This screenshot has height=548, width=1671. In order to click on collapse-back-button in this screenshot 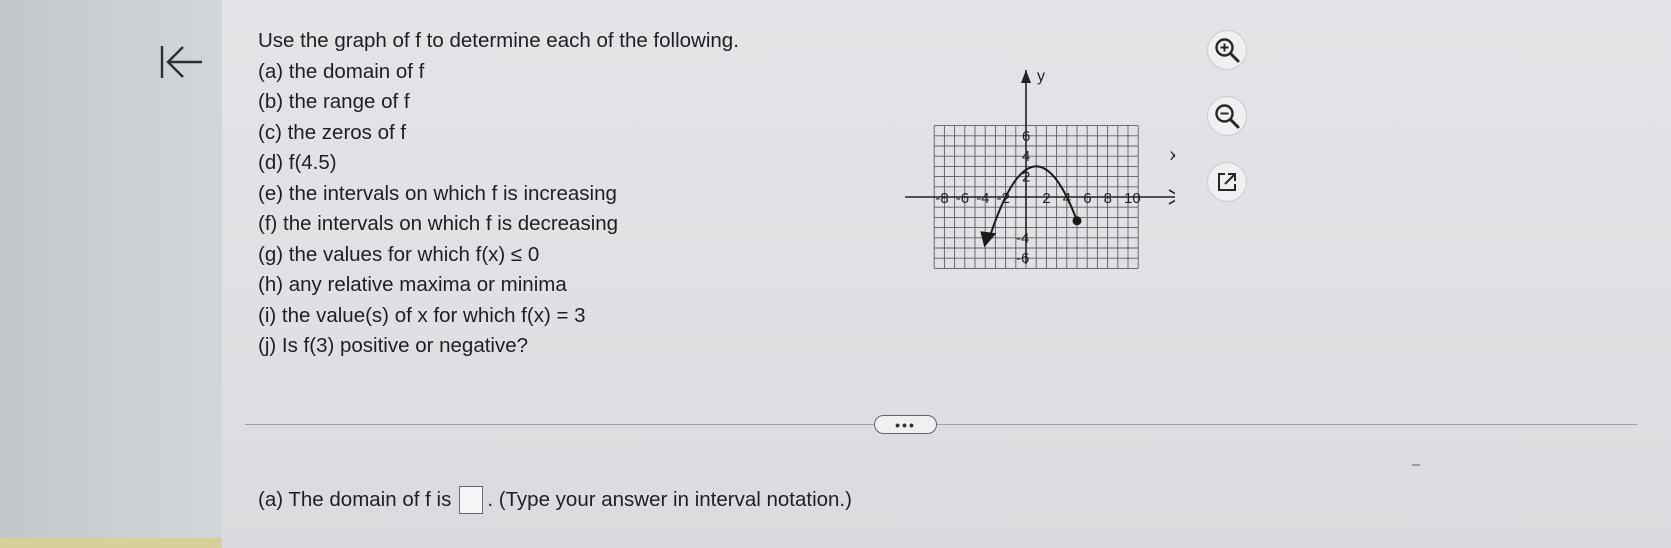, I will do `click(181, 65)`.